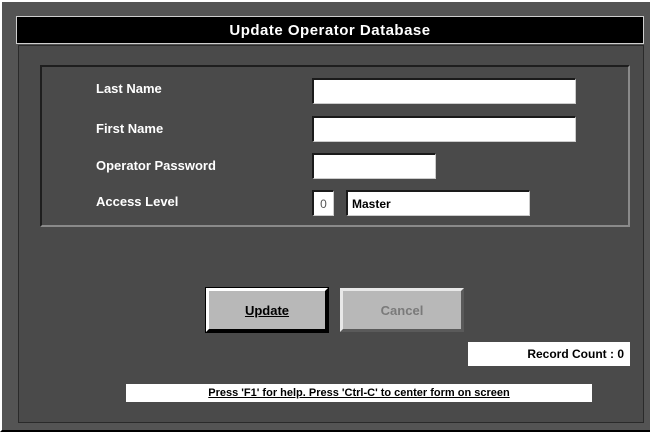 The image size is (650, 432). I want to click on cancel-button: Cancel, so click(402, 310).